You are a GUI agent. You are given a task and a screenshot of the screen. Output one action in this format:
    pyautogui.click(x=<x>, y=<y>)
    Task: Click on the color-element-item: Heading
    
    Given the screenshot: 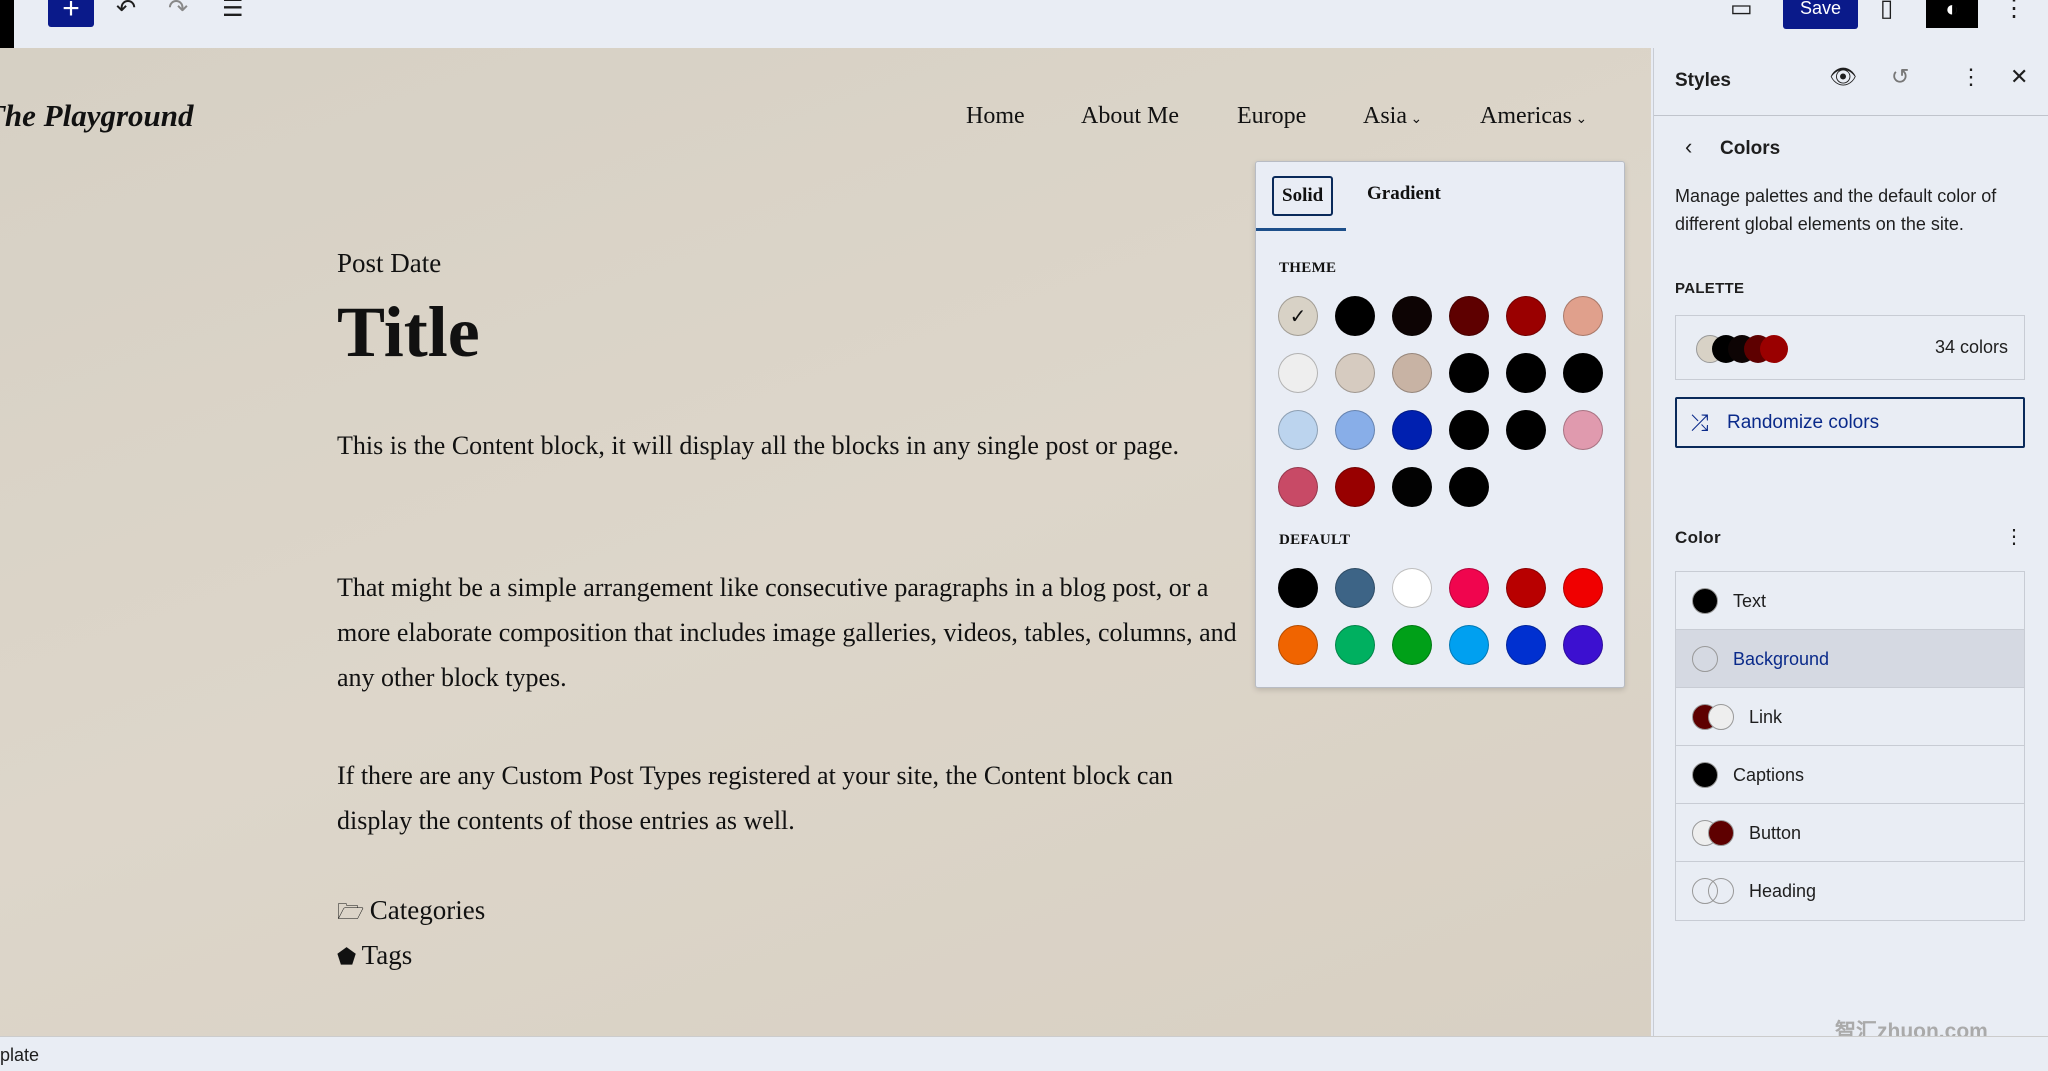 What is the action you would take?
    pyautogui.click(x=1850, y=891)
    